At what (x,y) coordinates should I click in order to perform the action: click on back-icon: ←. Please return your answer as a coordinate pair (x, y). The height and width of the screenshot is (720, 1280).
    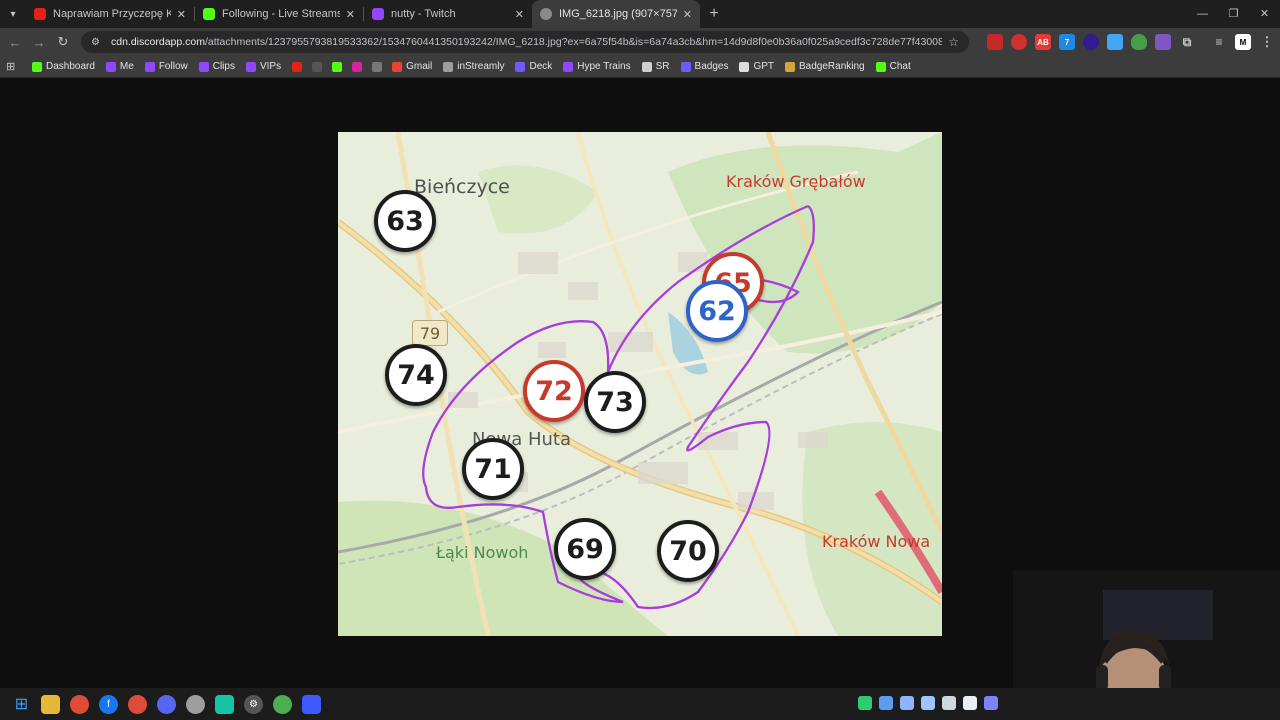
    Looking at the image, I should click on (15, 42).